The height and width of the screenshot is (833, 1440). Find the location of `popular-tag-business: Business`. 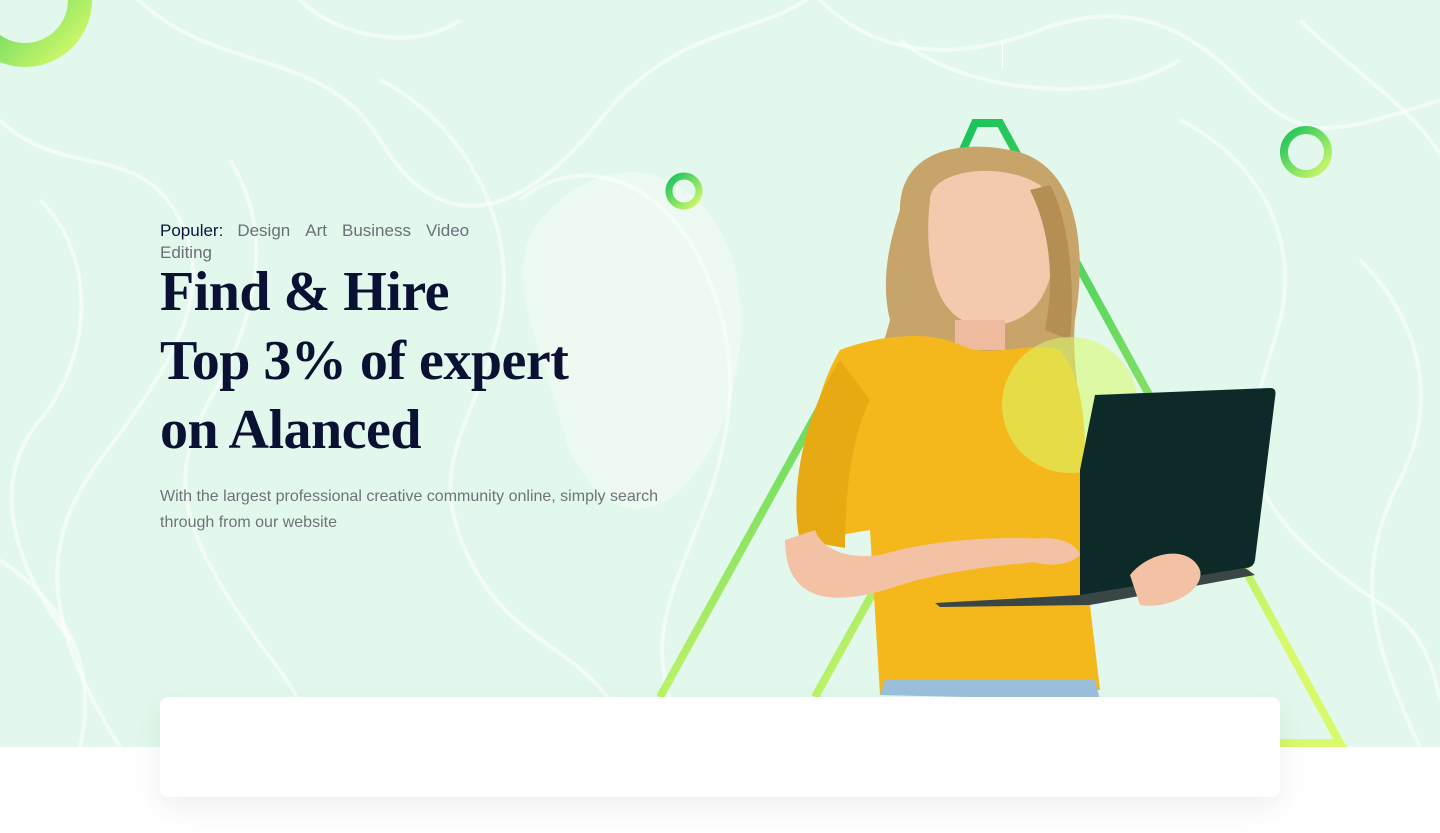

popular-tag-business: Business is located at coordinates (376, 230).